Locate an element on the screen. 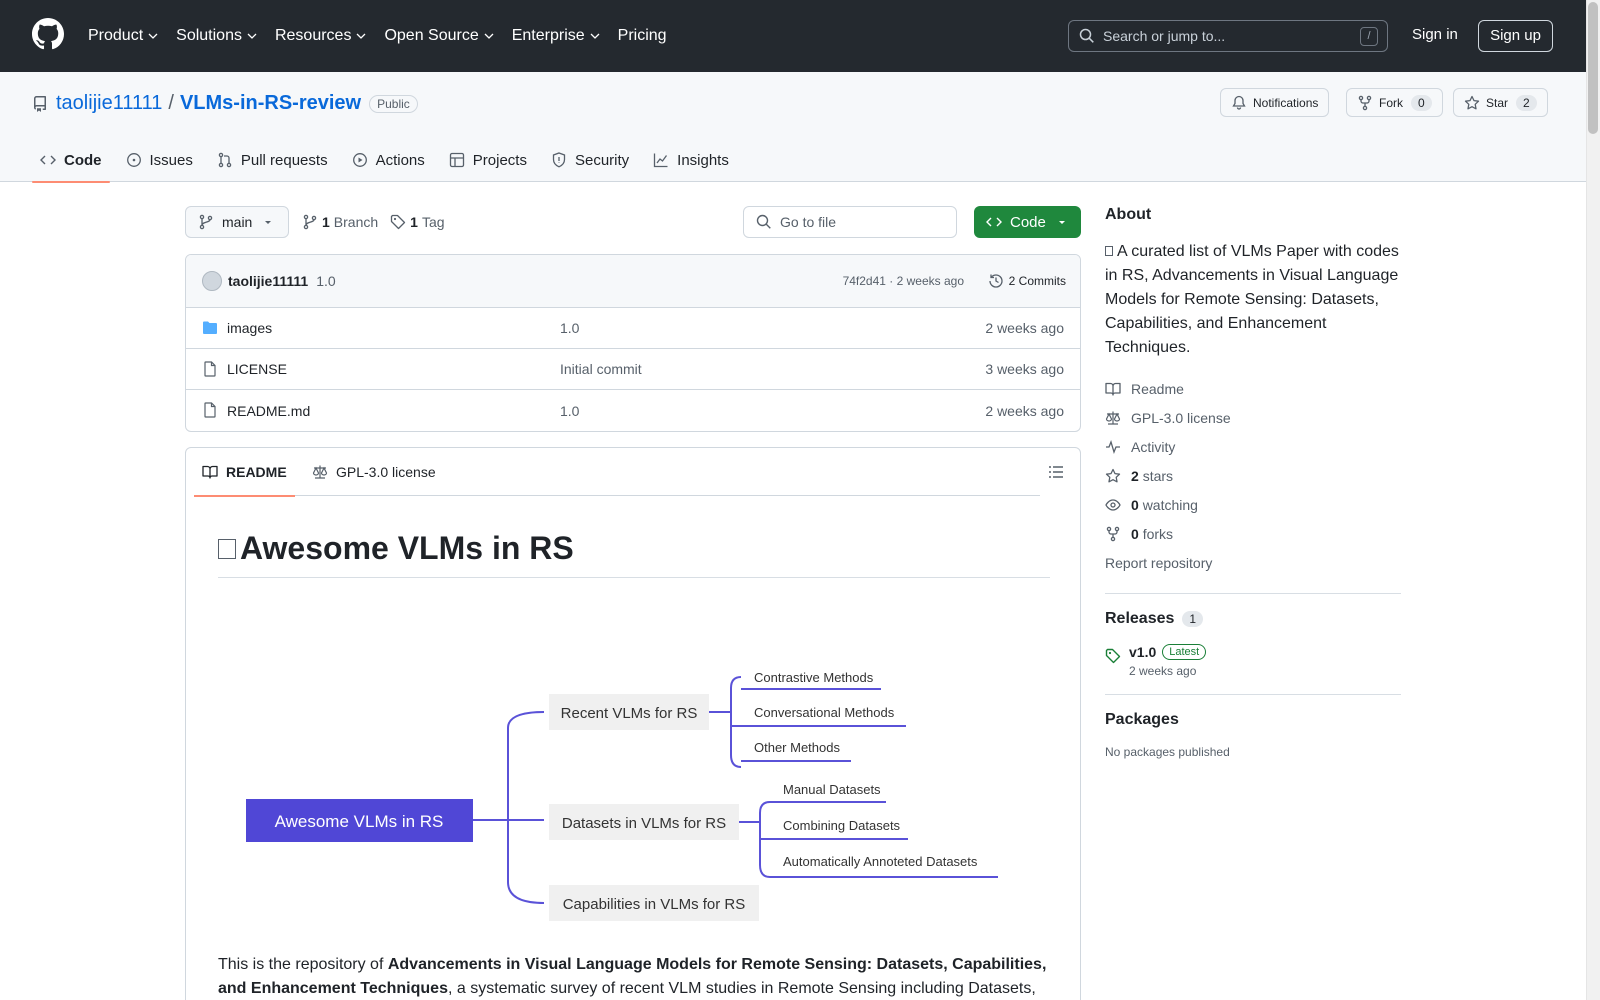 The height and width of the screenshot is (1000, 1600). repo-icon is located at coordinates (40, 103).